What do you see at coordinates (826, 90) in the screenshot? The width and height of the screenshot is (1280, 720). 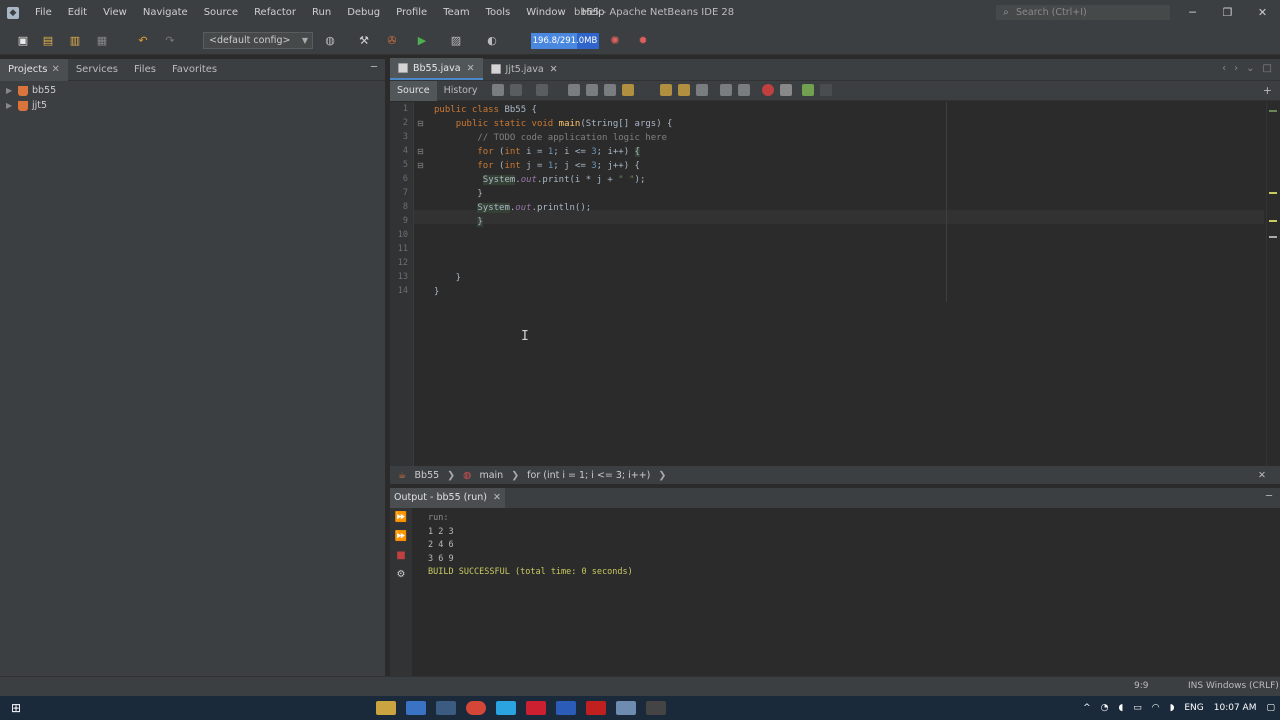 I see `uncomment-icon` at bounding box center [826, 90].